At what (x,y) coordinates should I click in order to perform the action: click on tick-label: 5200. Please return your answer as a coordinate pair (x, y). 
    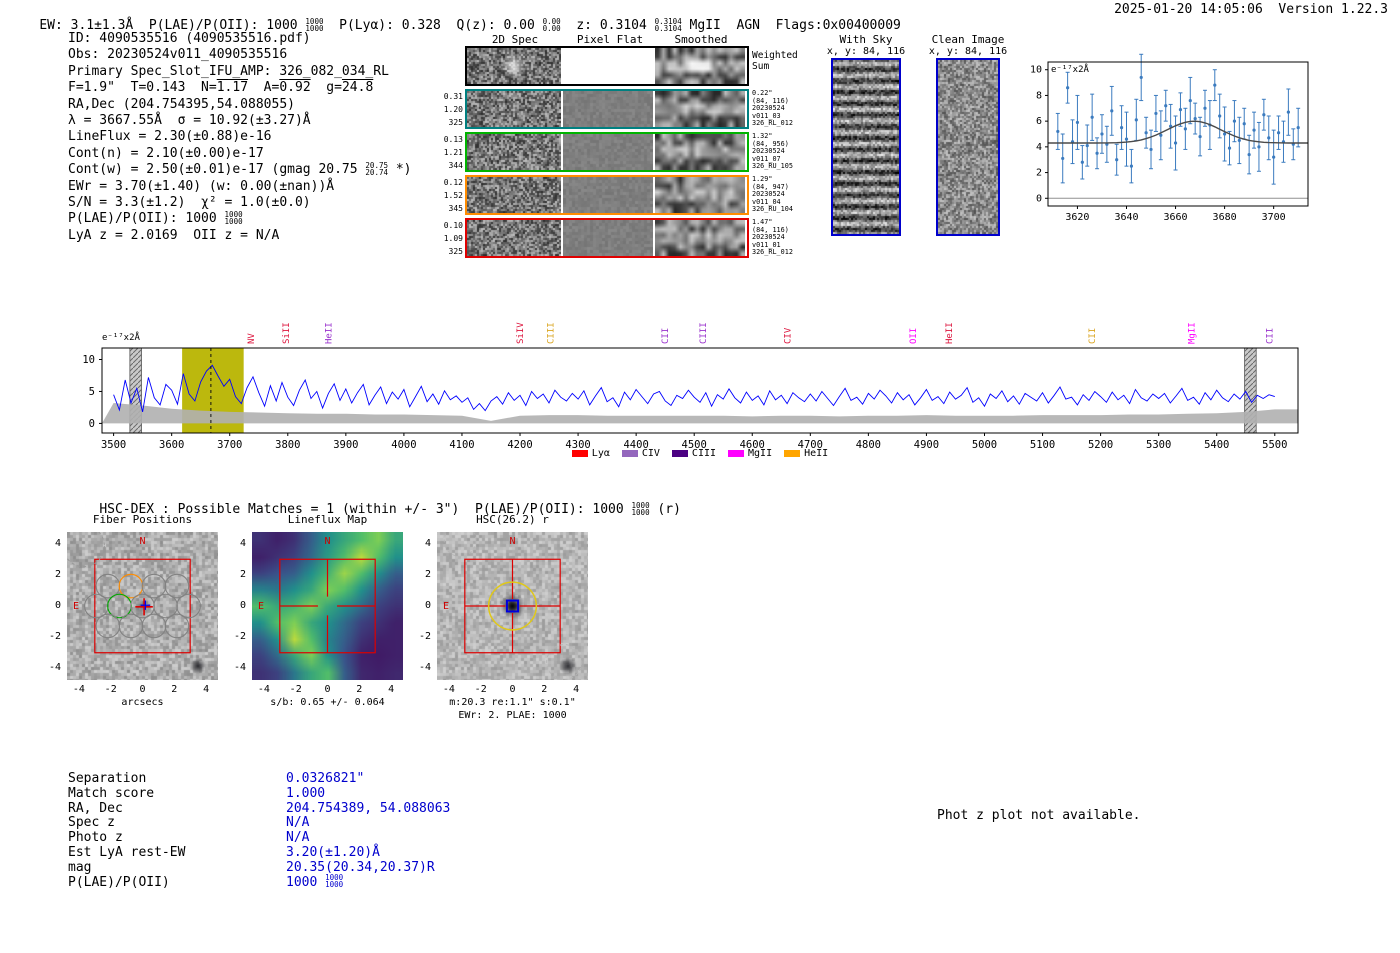
    Looking at the image, I should click on (1100, 445).